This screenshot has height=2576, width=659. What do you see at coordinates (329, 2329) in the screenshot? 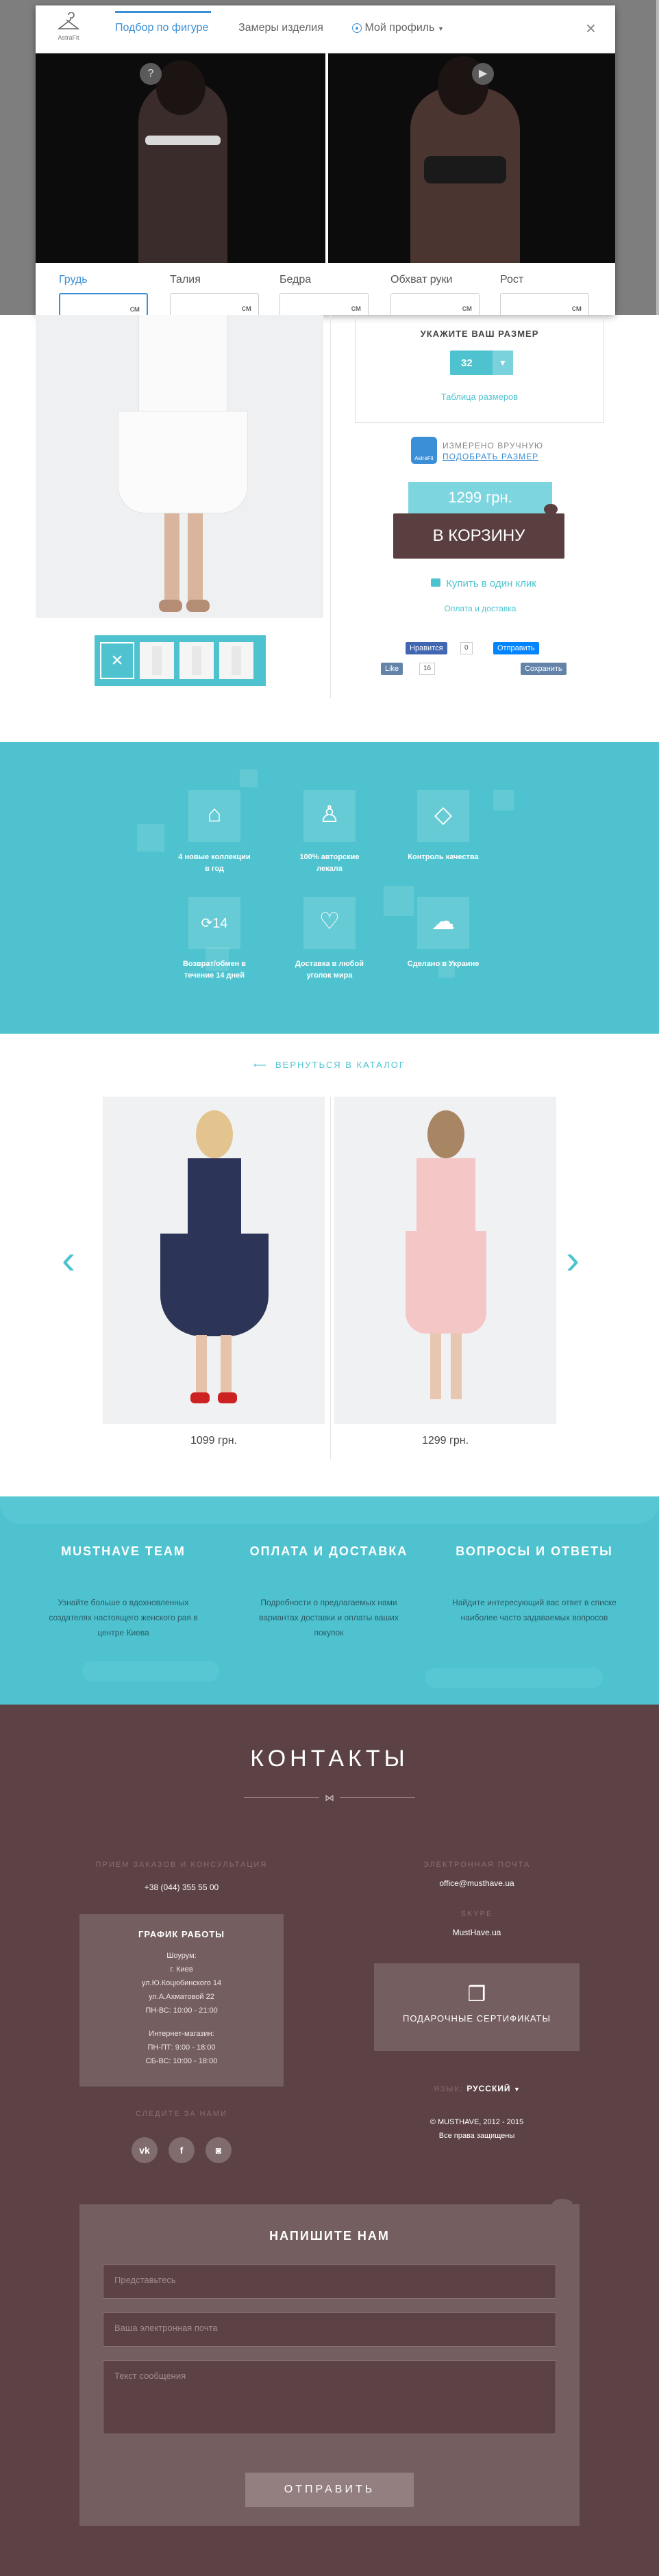
I see `email-input: Ваша электронная почта` at bounding box center [329, 2329].